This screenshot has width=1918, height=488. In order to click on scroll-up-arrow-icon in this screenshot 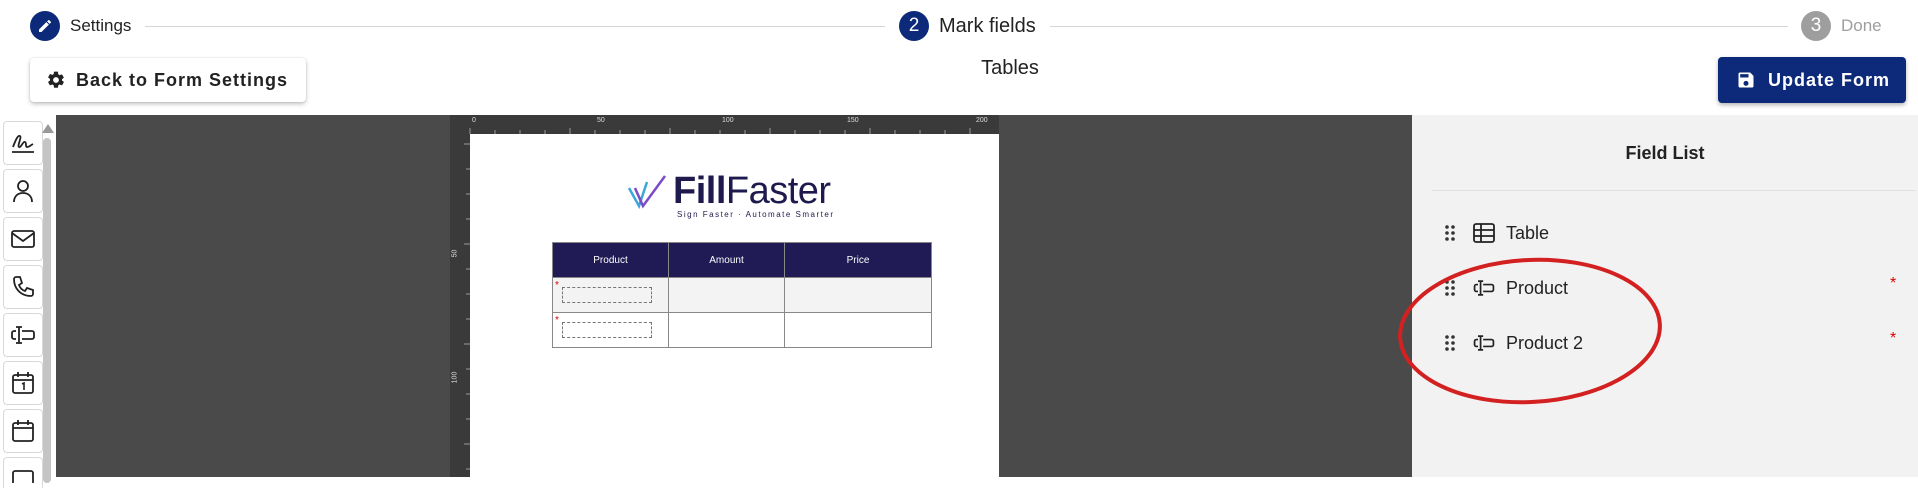, I will do `click(48, 128)`.